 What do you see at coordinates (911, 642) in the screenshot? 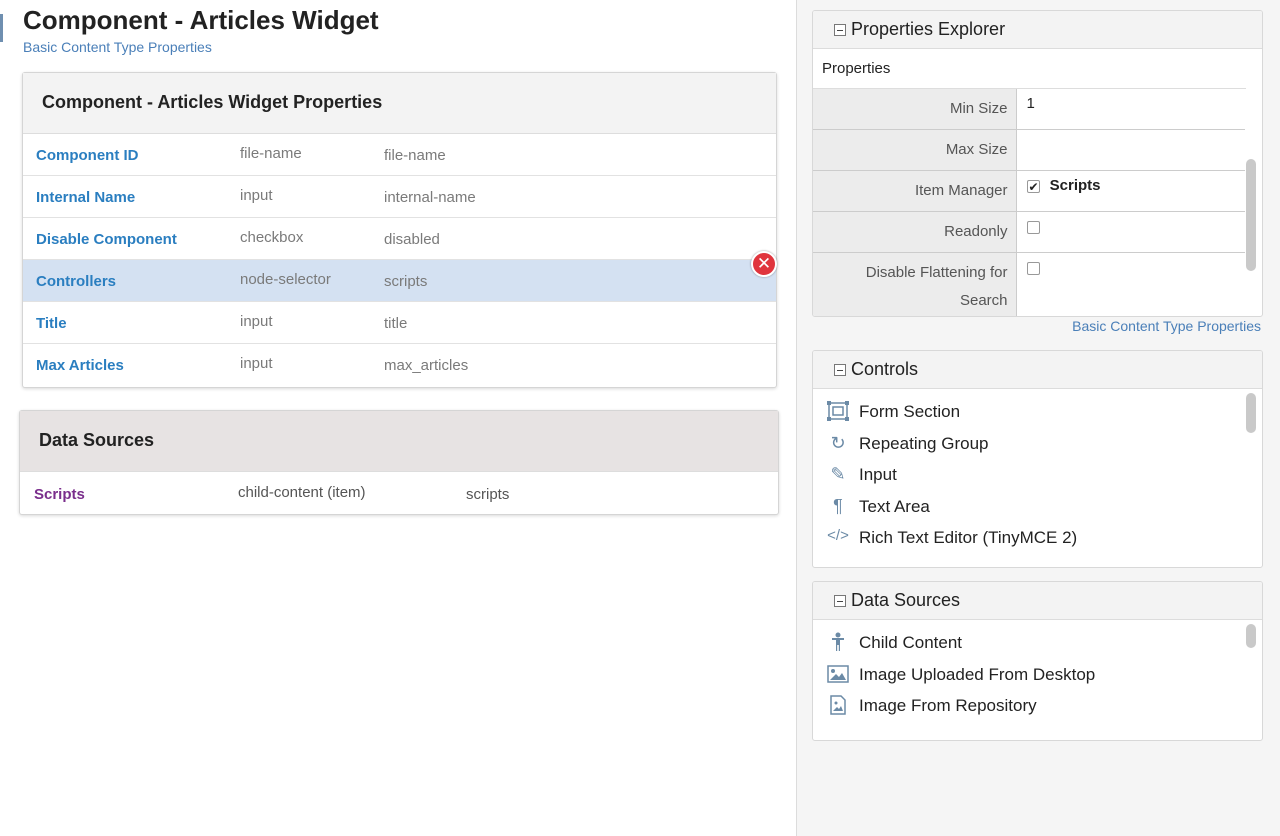
I see `data-source-label: Child Content` at bounding box center [911, 642].